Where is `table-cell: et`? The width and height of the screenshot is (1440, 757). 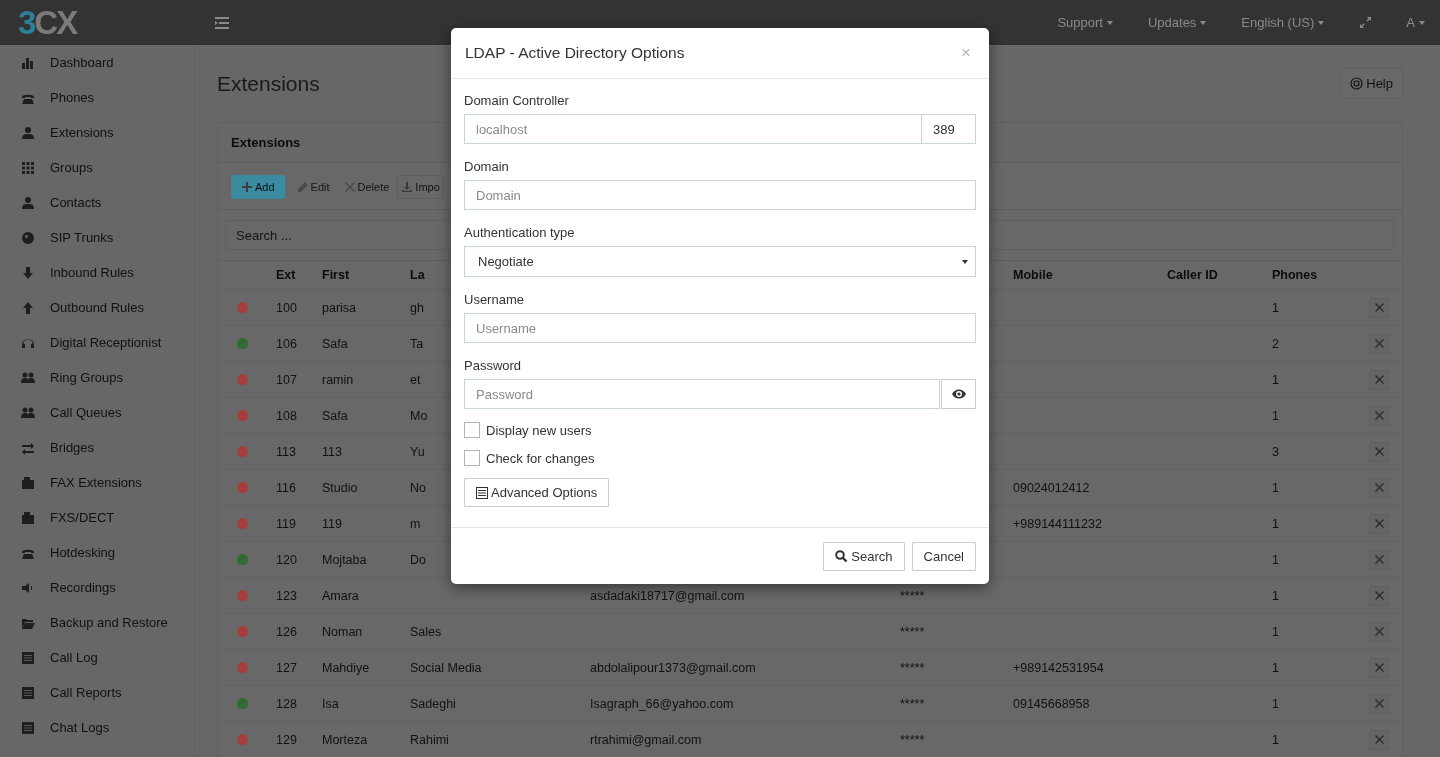 table-cell: et is located at coordinates (415, 379).